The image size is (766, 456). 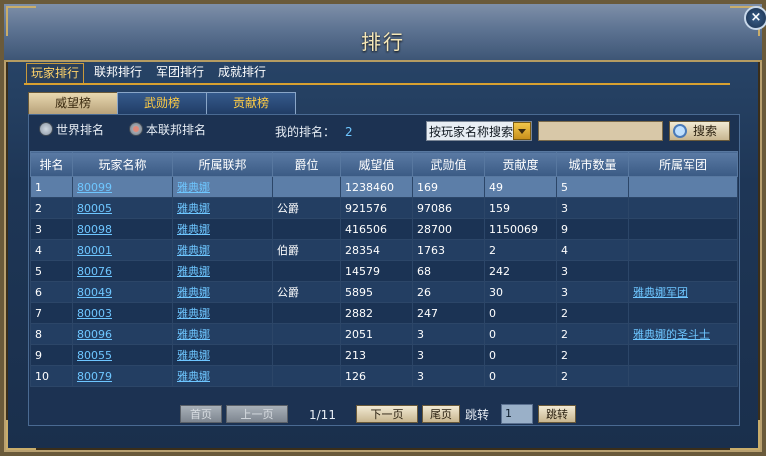 What do you see at coordinates (592, 164) in the screenshot?
I see `column-header: 城市数量` at bounding box center [592, 164].